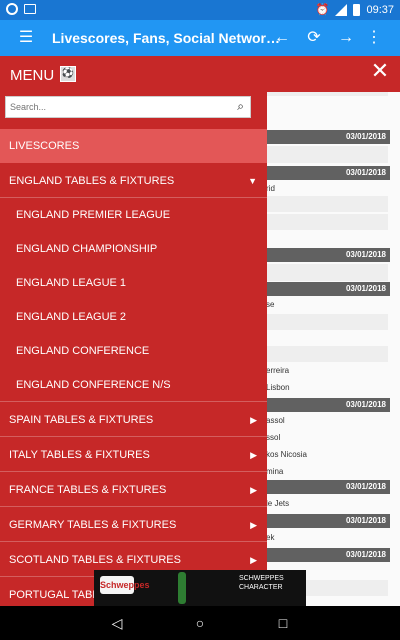 The width and height of the screenshot is (400, 640). I want to click on menu-item-italy-tables: ITALY TABLES & FIXTURES ▶, so click(133, 455).